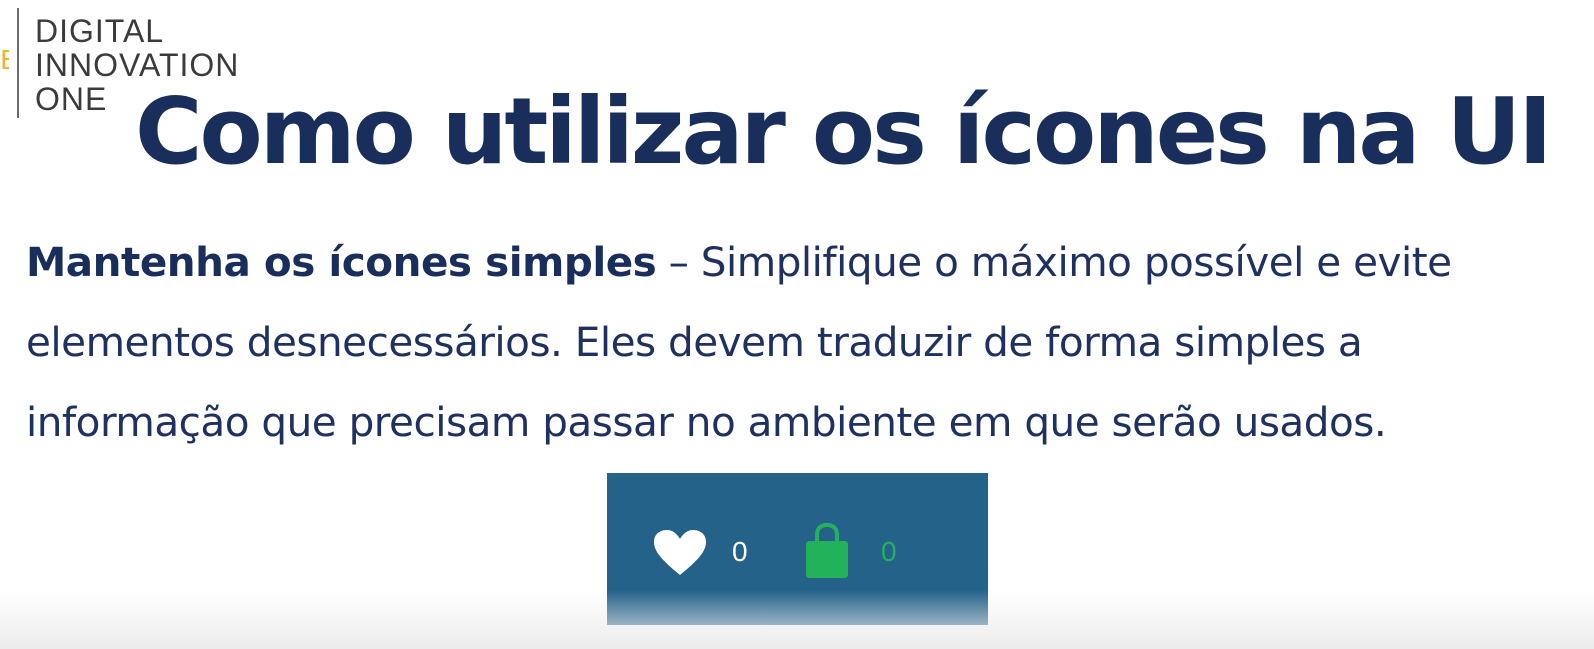 The width and height of the screenshot is (1594, 649). What do you see at coordinates (1054, 262) in the screenshot?
I see `body-line-1-rest: – Simplifique o máximo possível e evite` at bounding box center [1054, 262].